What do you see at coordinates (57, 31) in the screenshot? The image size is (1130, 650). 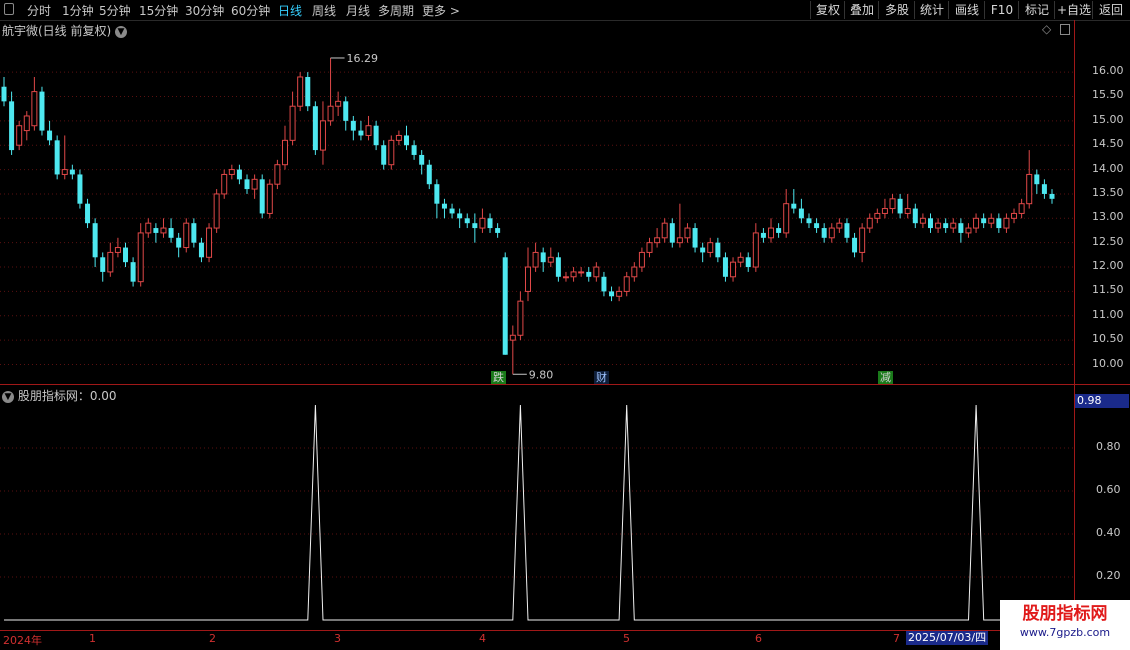 I see `stock-title: 航宇微(日线 前复权)` at bounding box center [57, 31].